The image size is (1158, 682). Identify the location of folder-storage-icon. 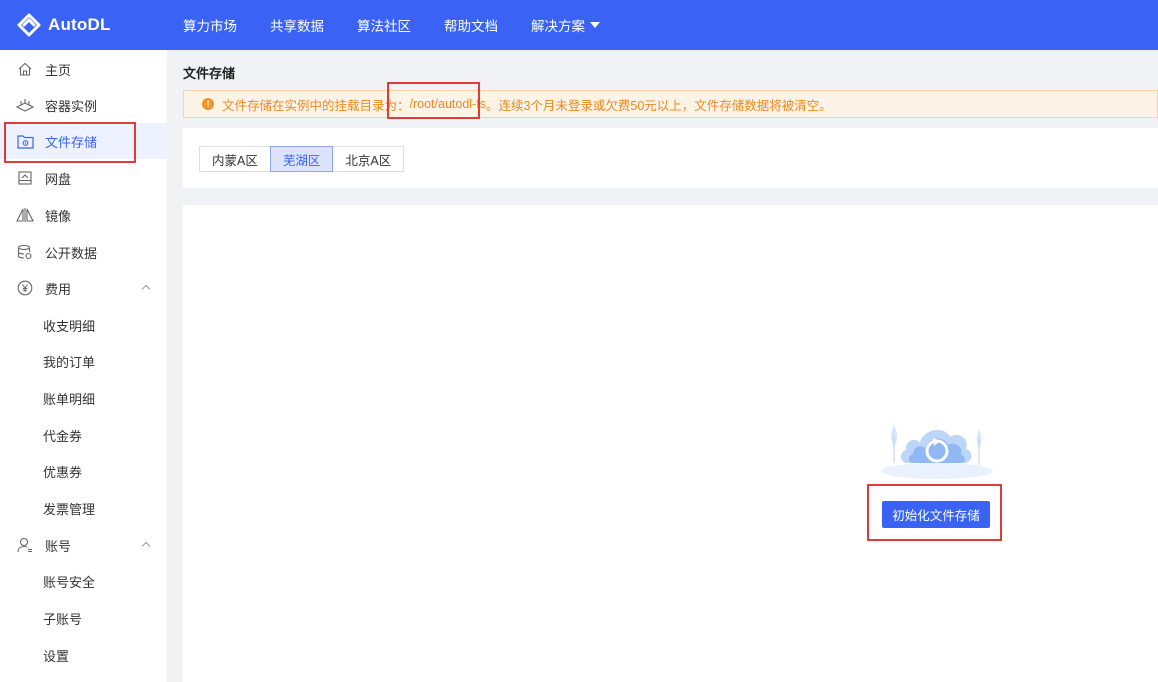
(25, 141).